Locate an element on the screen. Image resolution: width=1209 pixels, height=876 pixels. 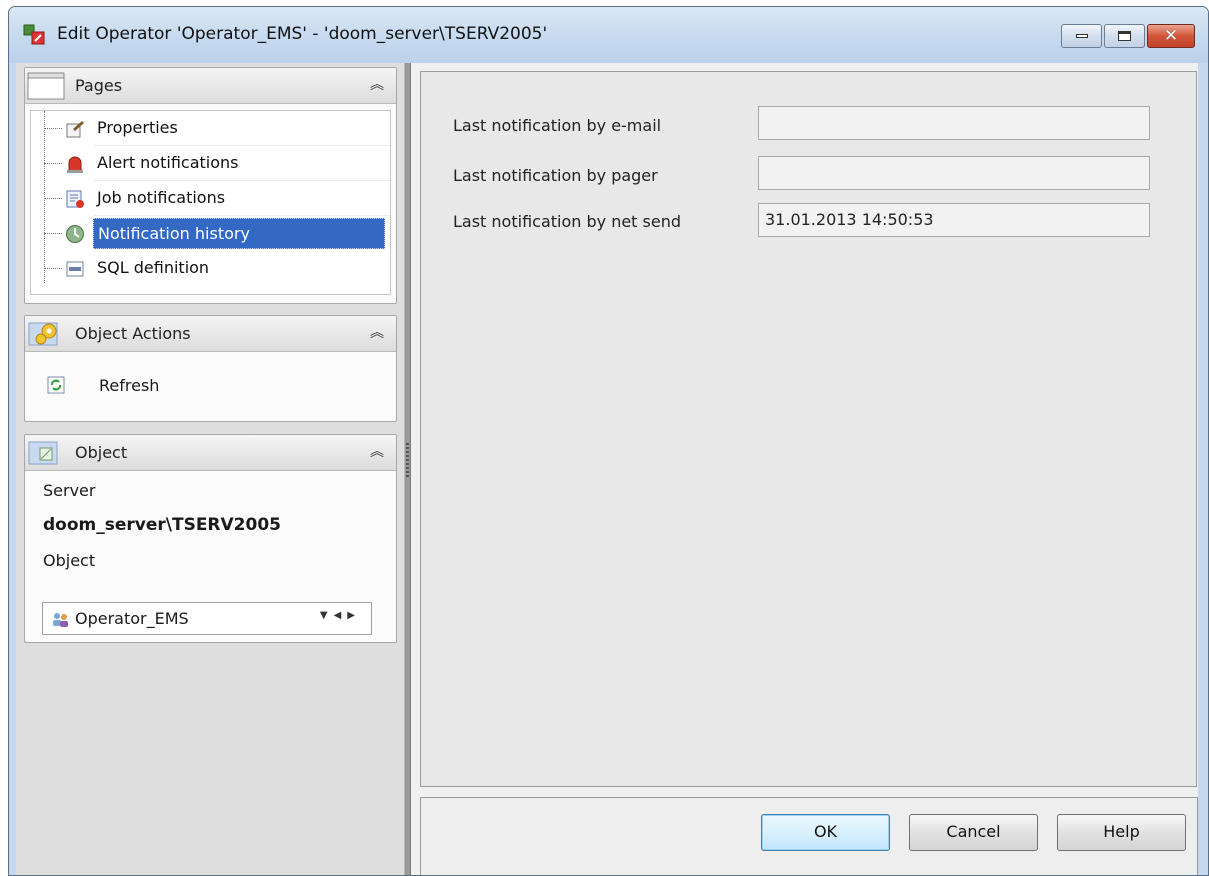
object-selector-value: Operator_EMS is located at coordinates (132, 618).